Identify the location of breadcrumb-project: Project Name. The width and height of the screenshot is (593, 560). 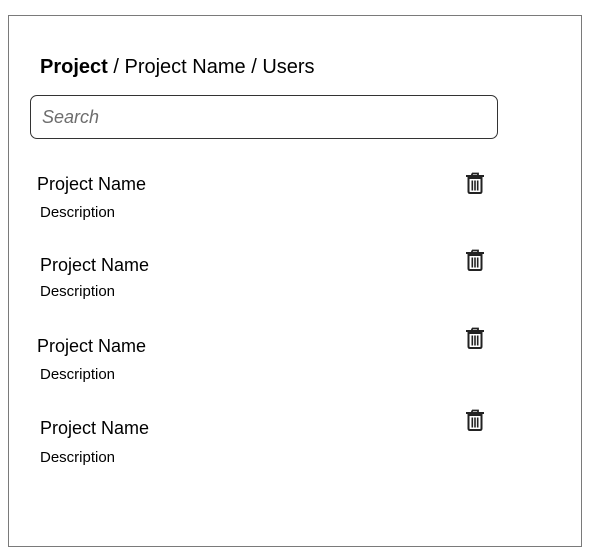
(184, 67).